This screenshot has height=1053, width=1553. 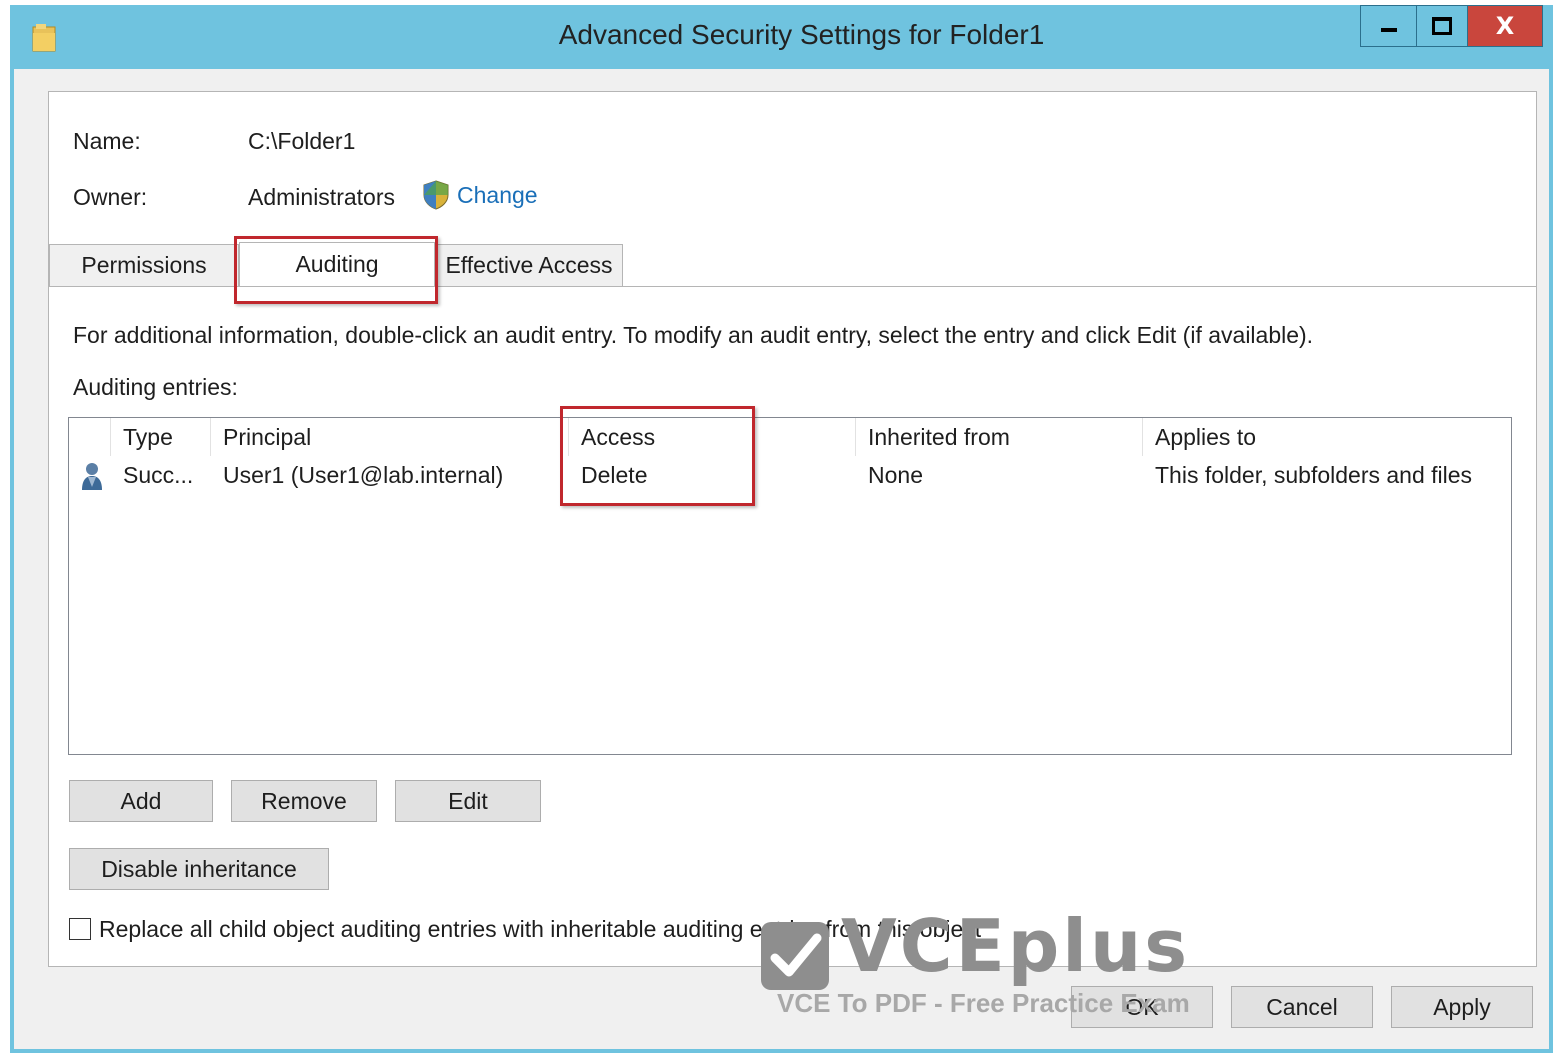 I want to click on tab-permissions: Permissions, so click(x=144, y=265).